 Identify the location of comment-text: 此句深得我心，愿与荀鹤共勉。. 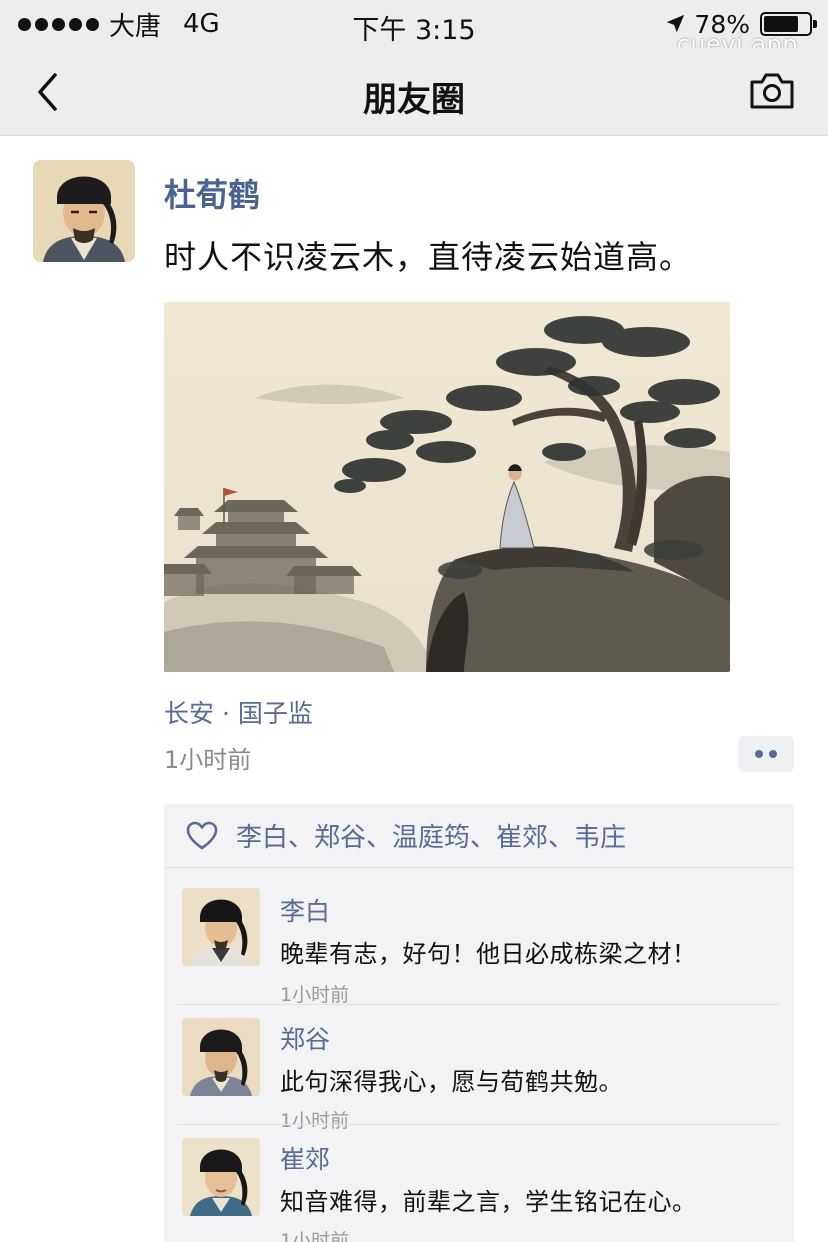
(451, 1082).